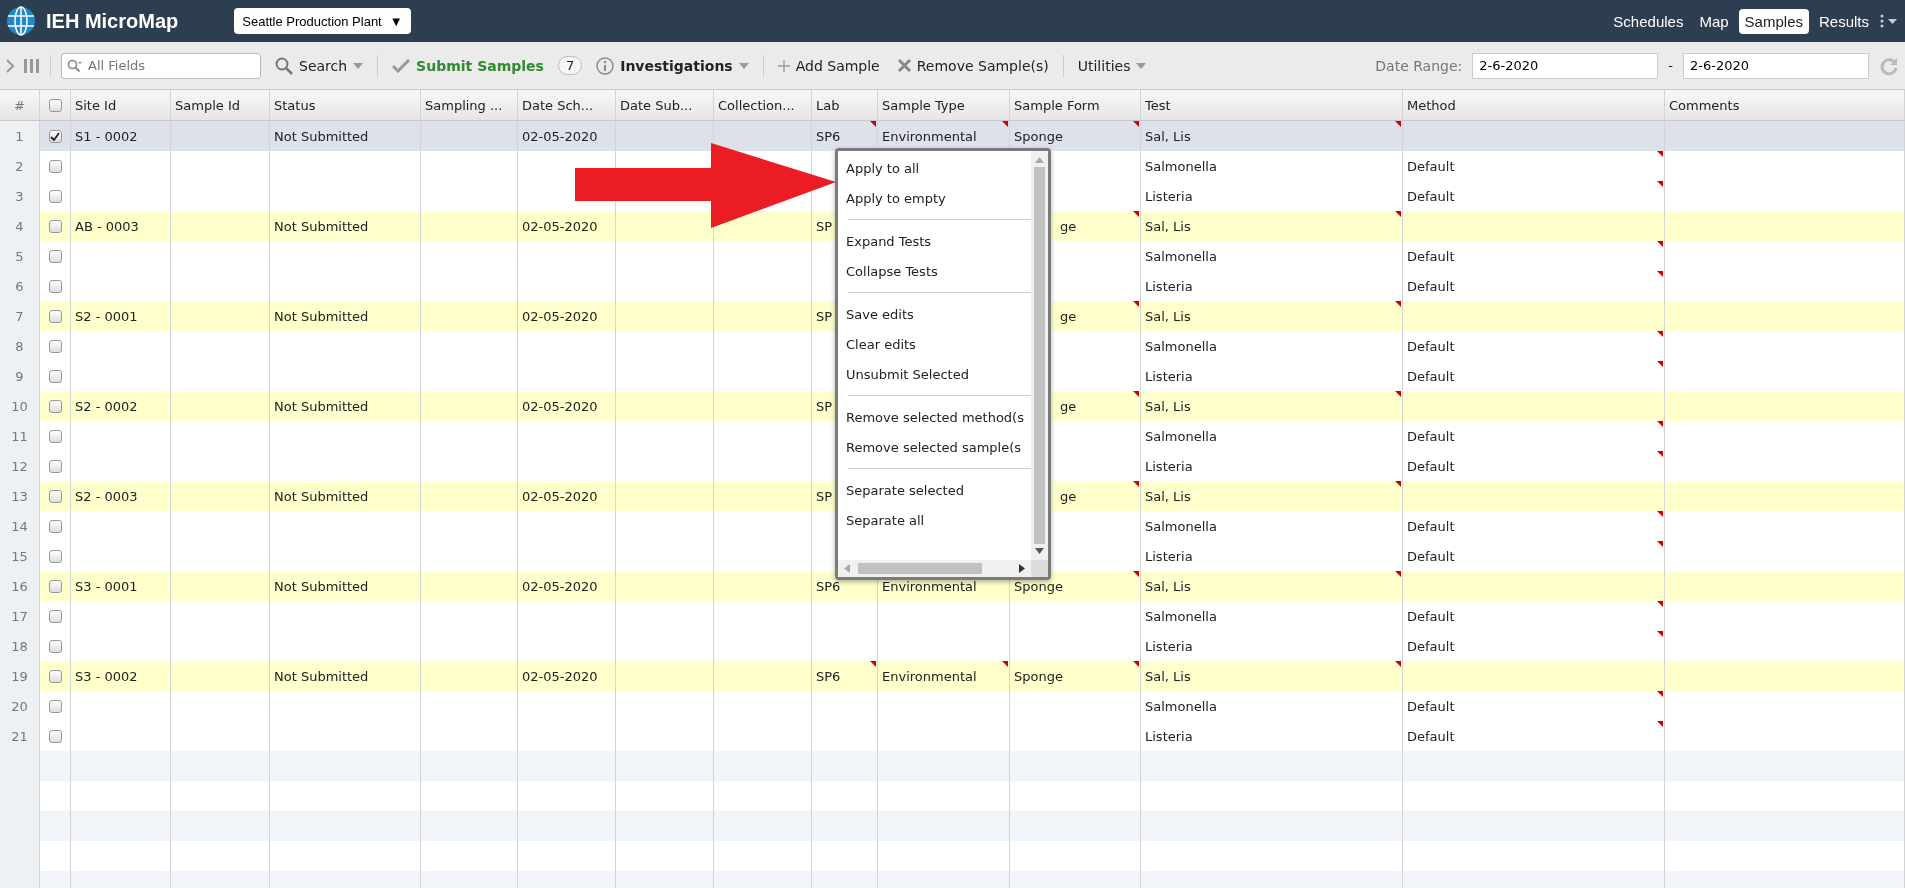  I want to click on row-number: 13, so click(19, 496).